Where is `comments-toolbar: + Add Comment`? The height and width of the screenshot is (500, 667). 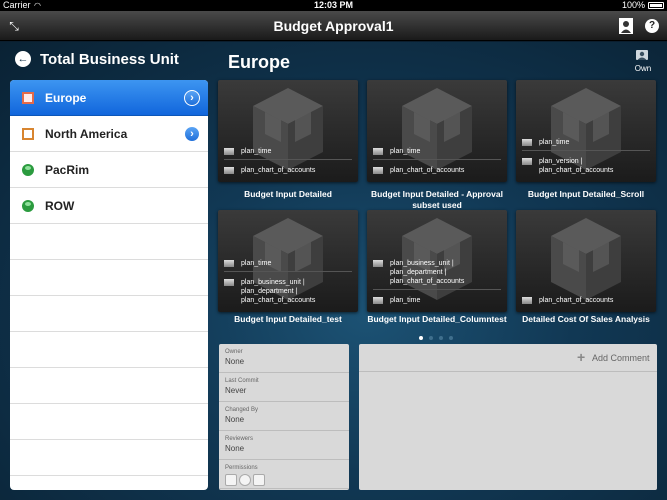
comments-toolbar: + Add Comment is located at coordinates (508, 358).